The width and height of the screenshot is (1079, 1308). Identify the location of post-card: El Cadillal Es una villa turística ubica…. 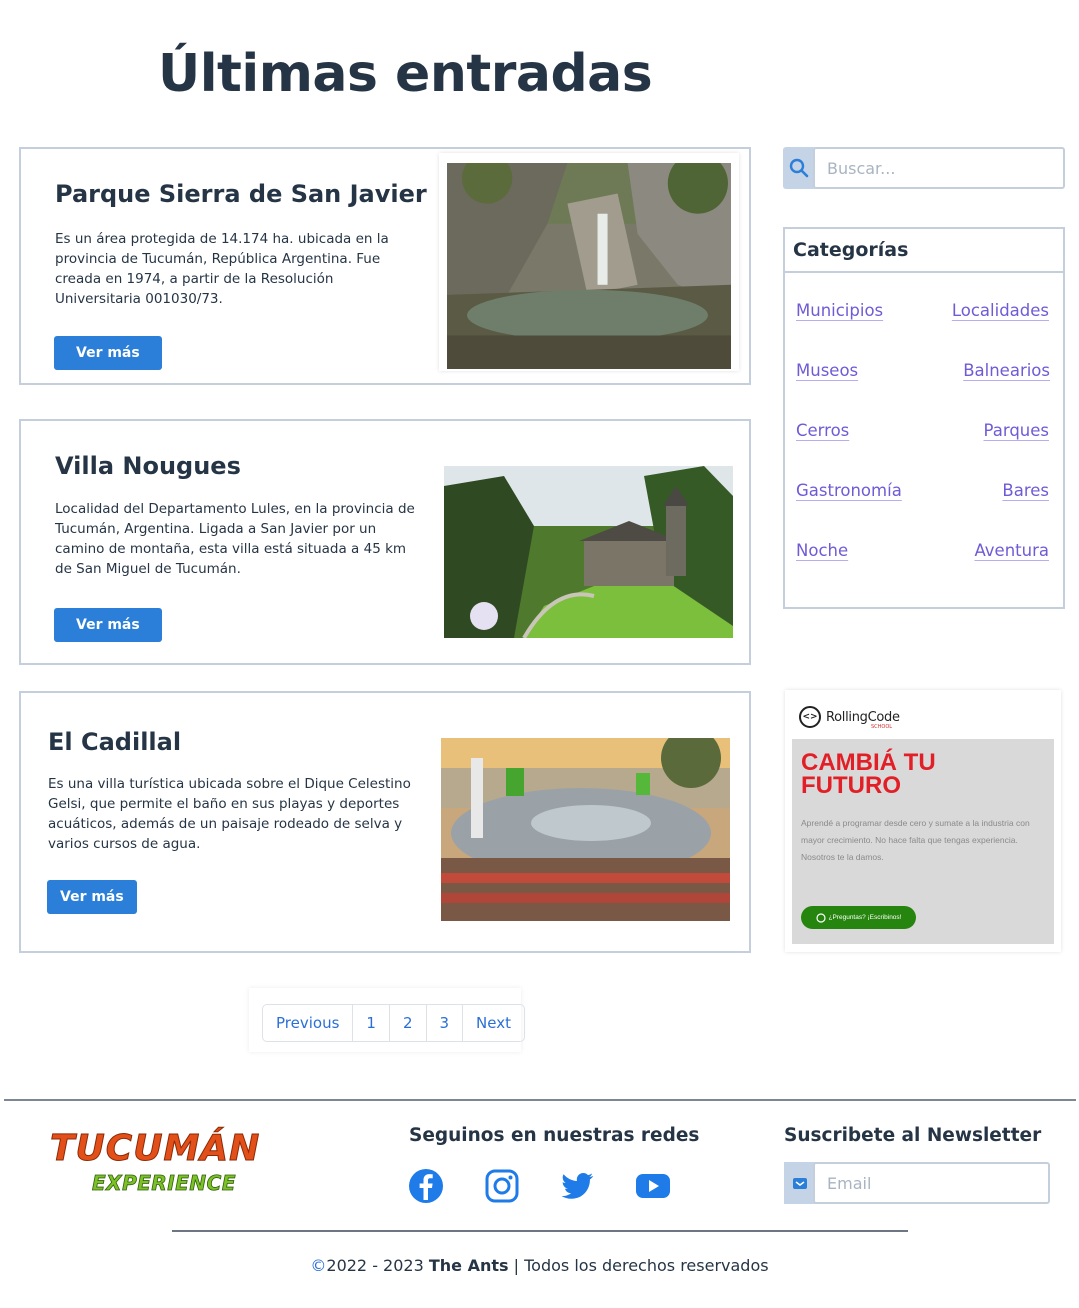
(385, 822).